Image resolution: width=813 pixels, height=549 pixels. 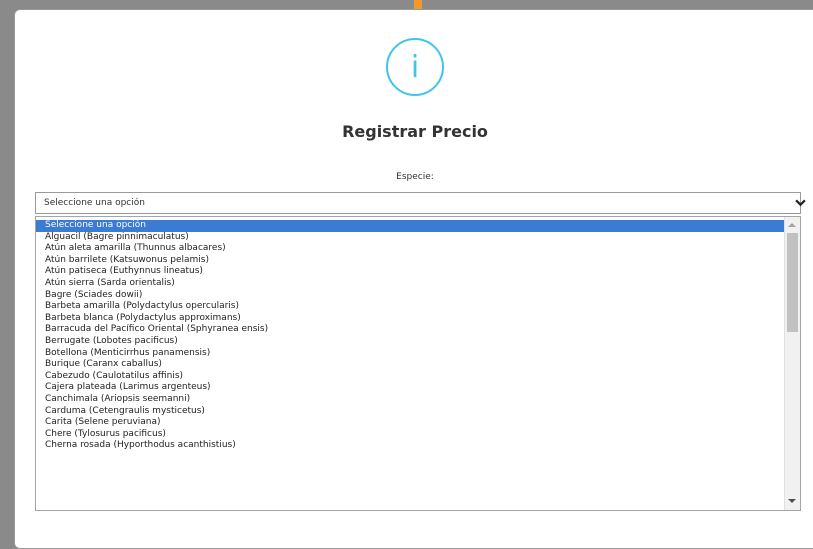 What do you see at coordinates (410, 272) in the screenshot?
I see `dropdown-option: Atún patiseca (Euthynnus lineatus)` at bounding box center [410, 272].